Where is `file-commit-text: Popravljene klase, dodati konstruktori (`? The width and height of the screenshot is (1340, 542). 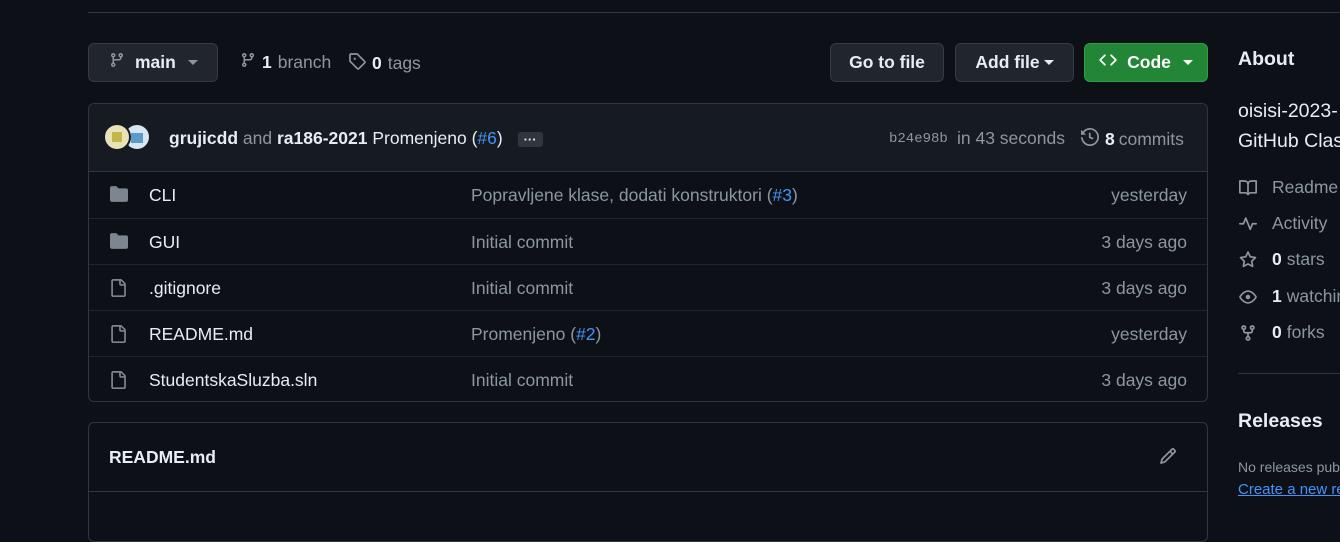
file-commit-text: Popravljene klase, dodati konstruktori ( is located at coordinates (622, 195).